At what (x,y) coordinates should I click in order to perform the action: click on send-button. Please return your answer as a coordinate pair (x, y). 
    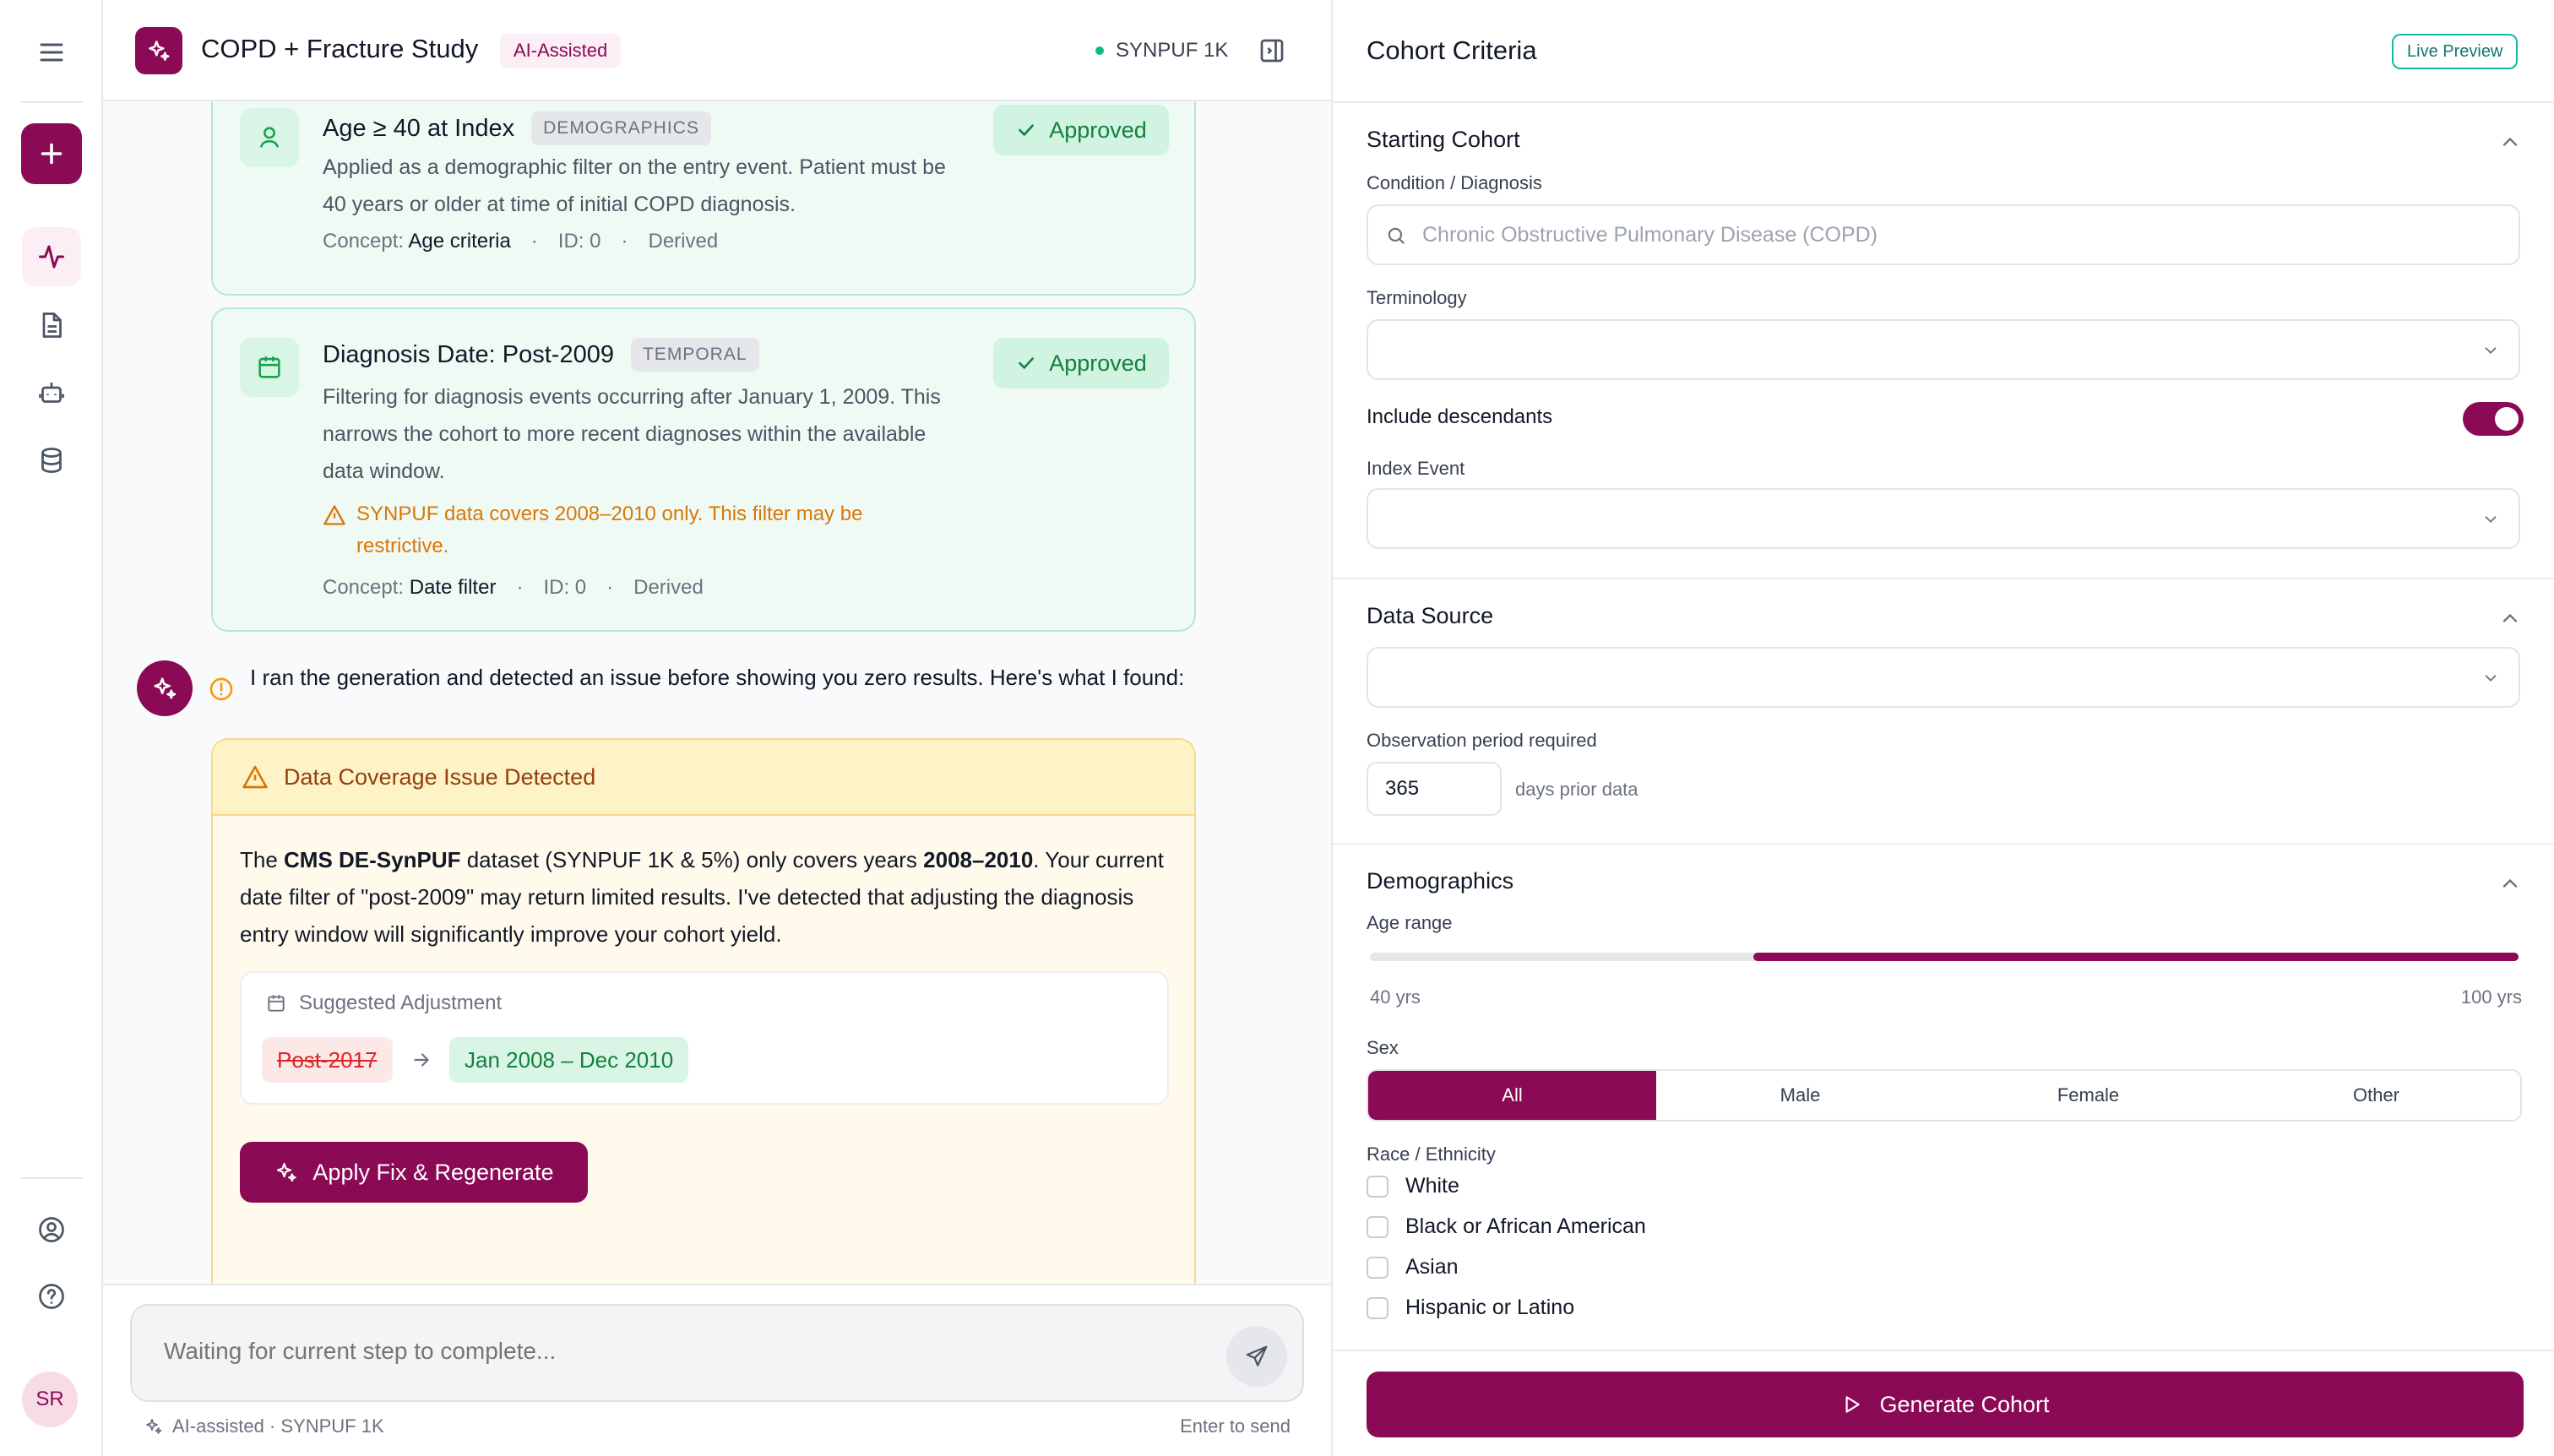
    Looking at the image, I should click on (1256, 1356).